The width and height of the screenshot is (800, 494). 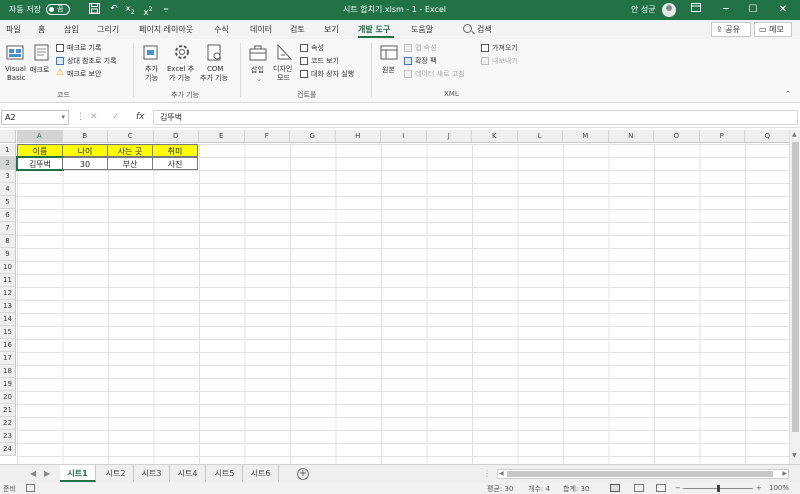 What do you see at coordinates (175, 163) in the screenshot?
I see `cell-d2: 사진` at bounding box center [175, 163].